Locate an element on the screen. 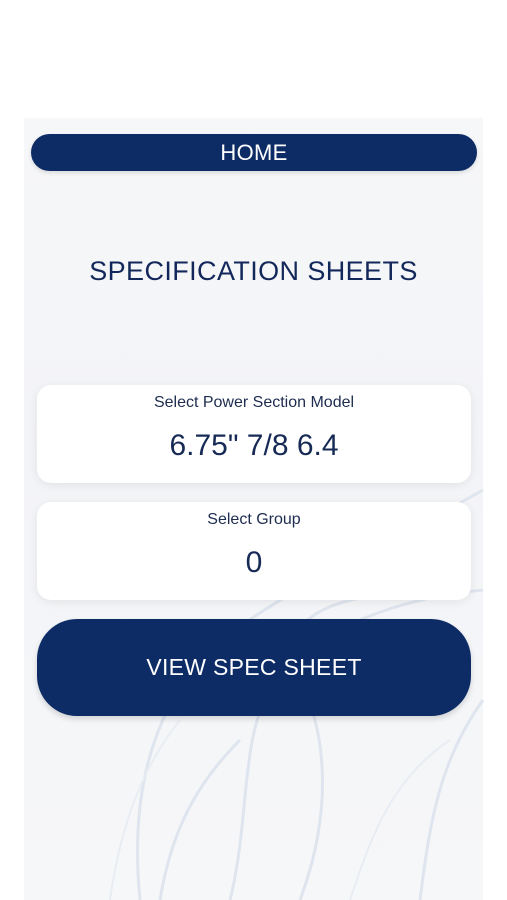  power-section-model-selector: Select Power Section Model 6.75" 7/8 6.4 is located at coordinates (254, 434).